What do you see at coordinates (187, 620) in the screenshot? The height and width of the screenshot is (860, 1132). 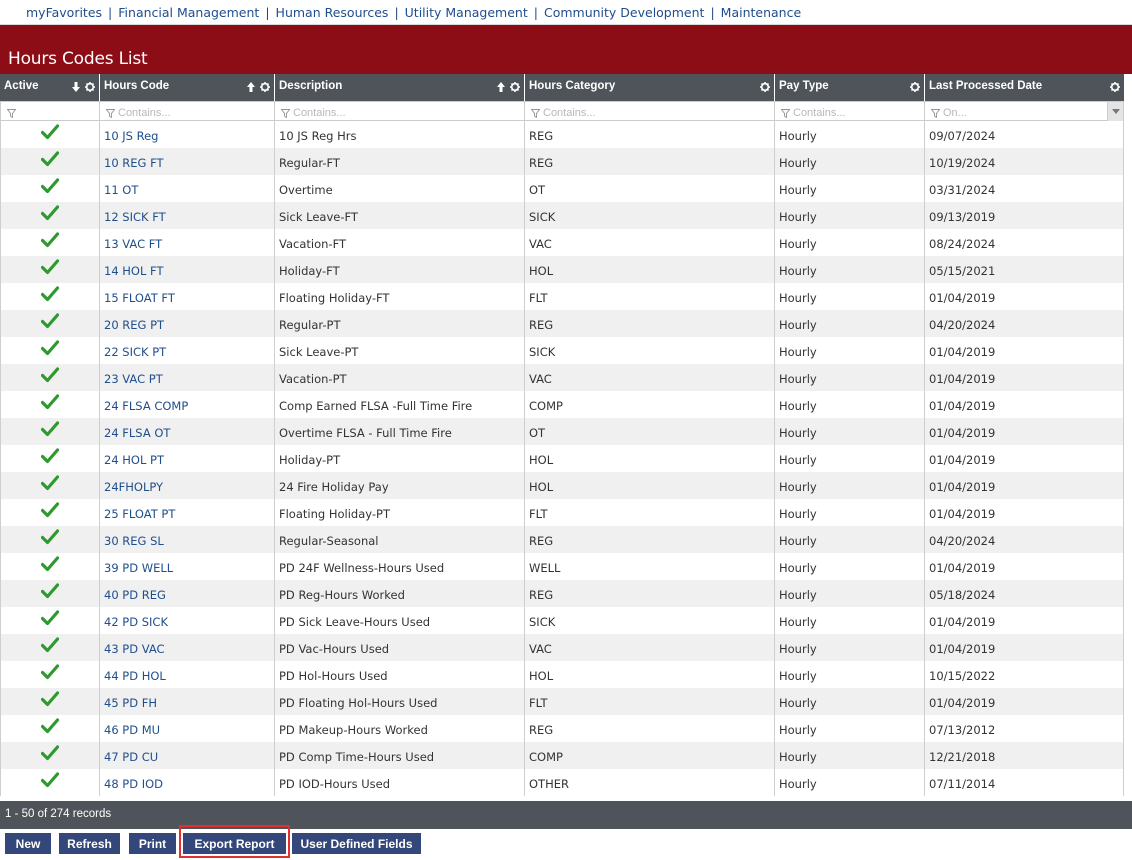 I see `hours-code-link: 42 PD SICK` at bounding box center [187, 620].